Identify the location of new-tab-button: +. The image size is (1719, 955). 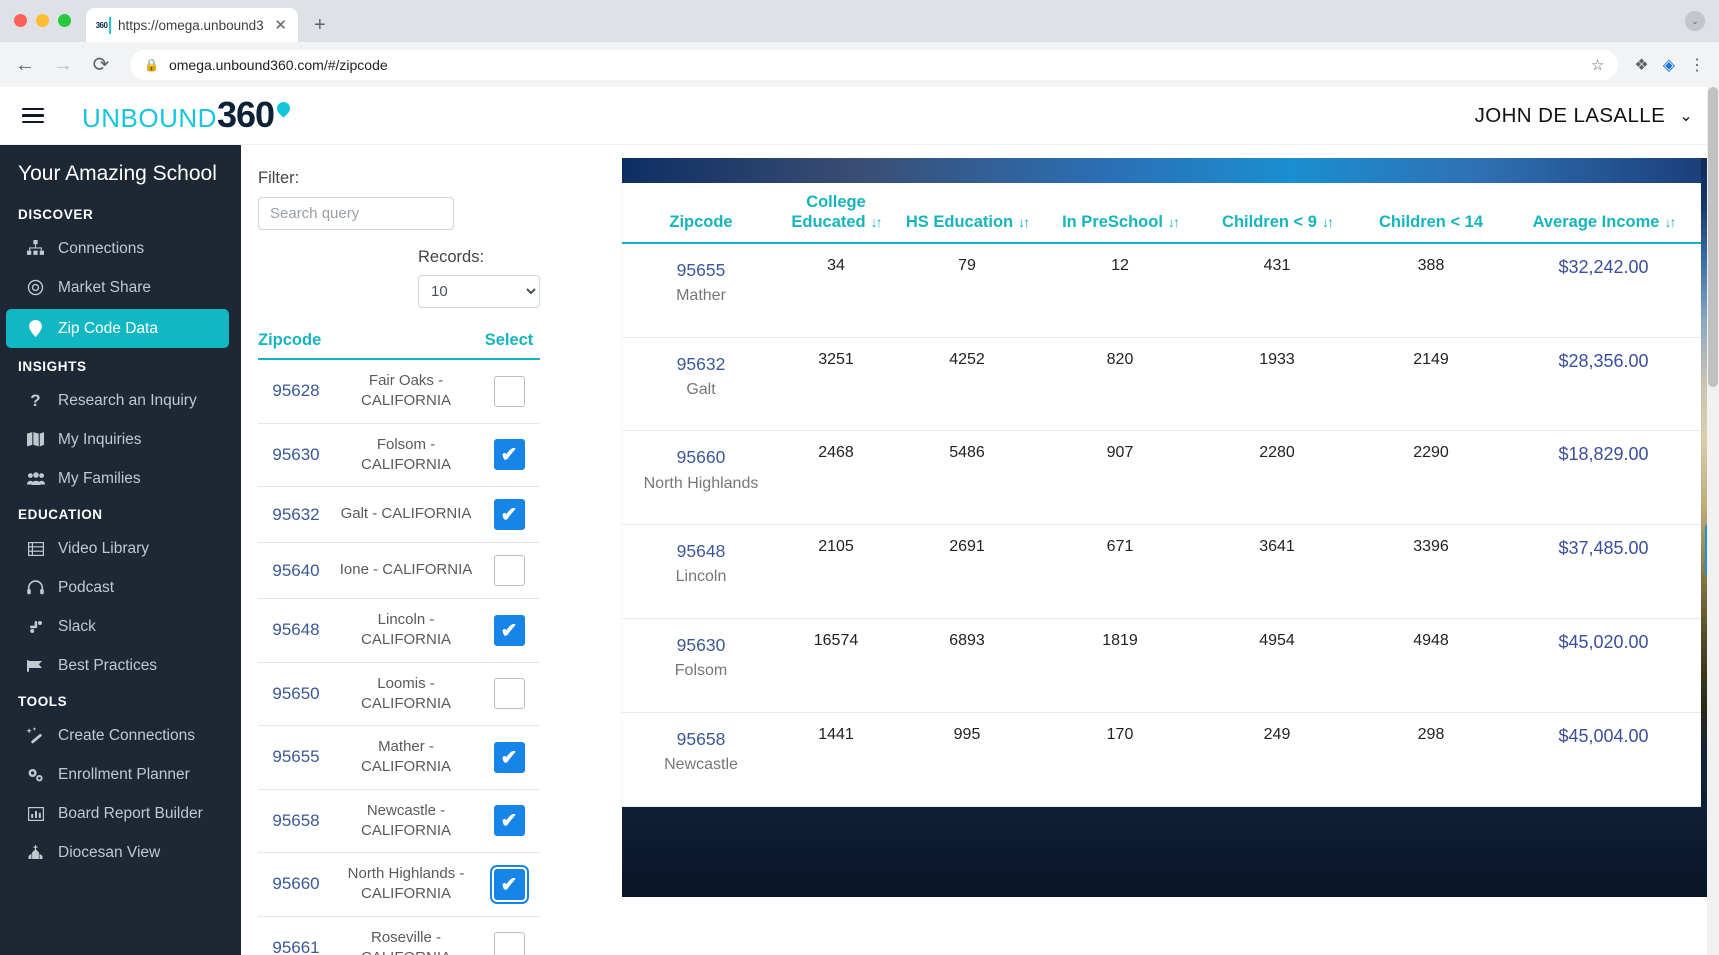
(320, 25).